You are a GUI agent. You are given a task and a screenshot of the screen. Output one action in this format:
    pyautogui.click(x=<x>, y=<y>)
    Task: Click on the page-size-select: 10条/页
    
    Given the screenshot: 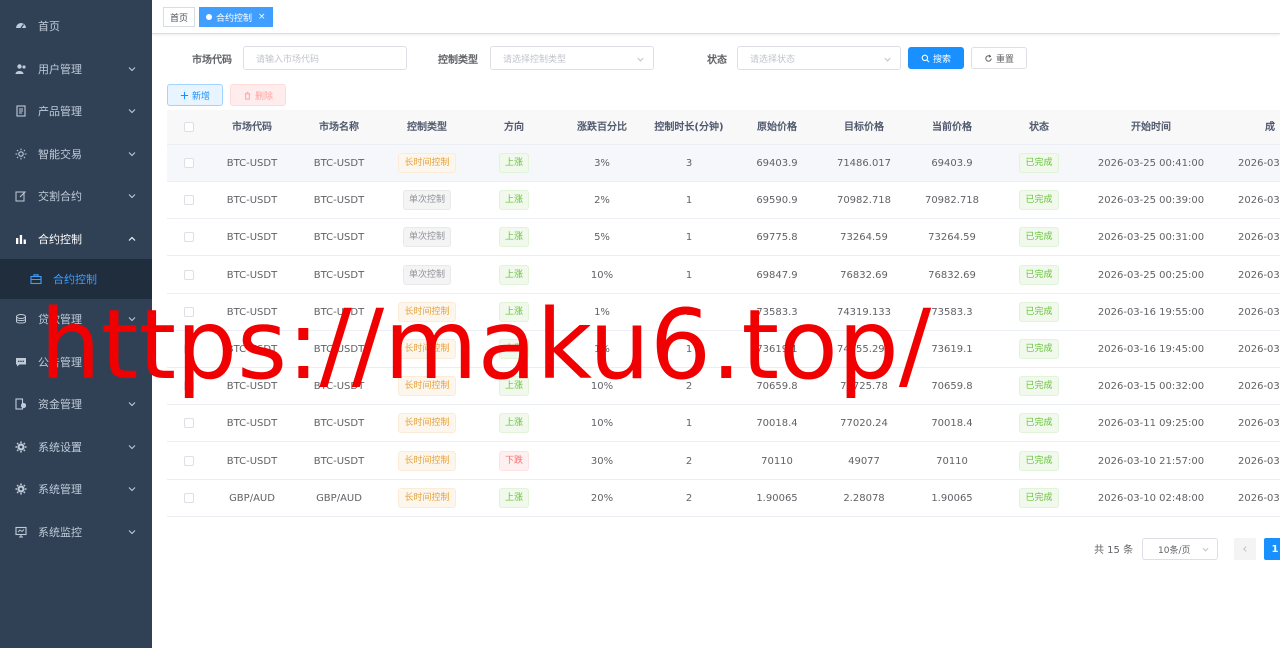 What is the action you would take?
    pyautogui.click(x=1180, y=549)
    